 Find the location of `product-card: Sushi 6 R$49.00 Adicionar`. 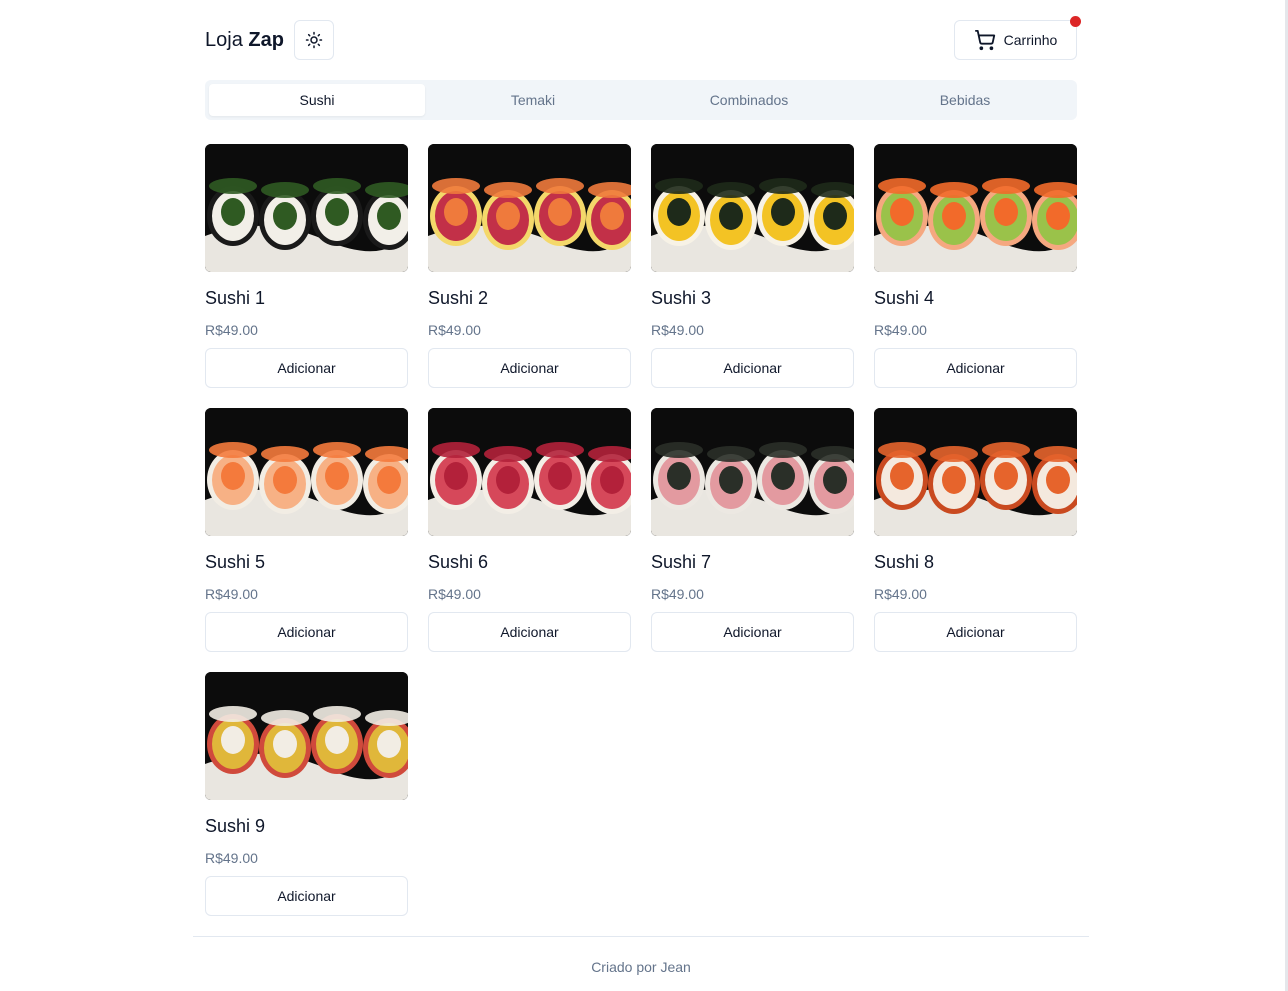

product-card: Sushi 6 R$49.00 Adicionar is located at coordinates (529, 530).